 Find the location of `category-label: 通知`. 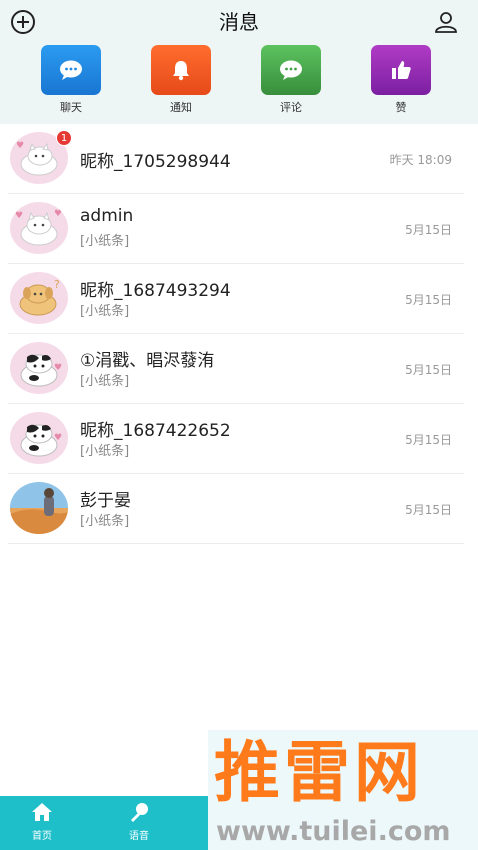

category-label: 通知 is located at coordinates (181, 107).